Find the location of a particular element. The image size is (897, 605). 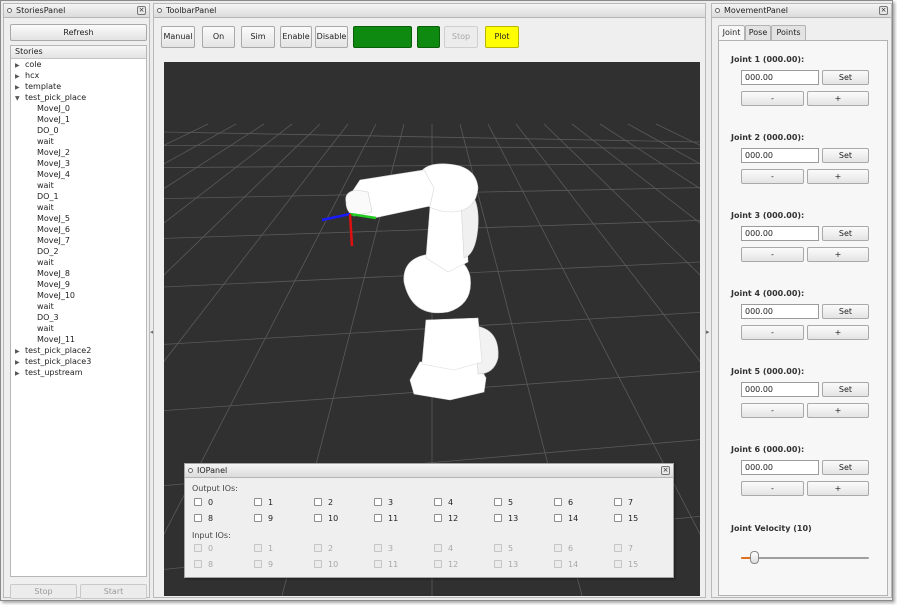

joint-1-input: 000.00 is located at coordinates (780, 77).